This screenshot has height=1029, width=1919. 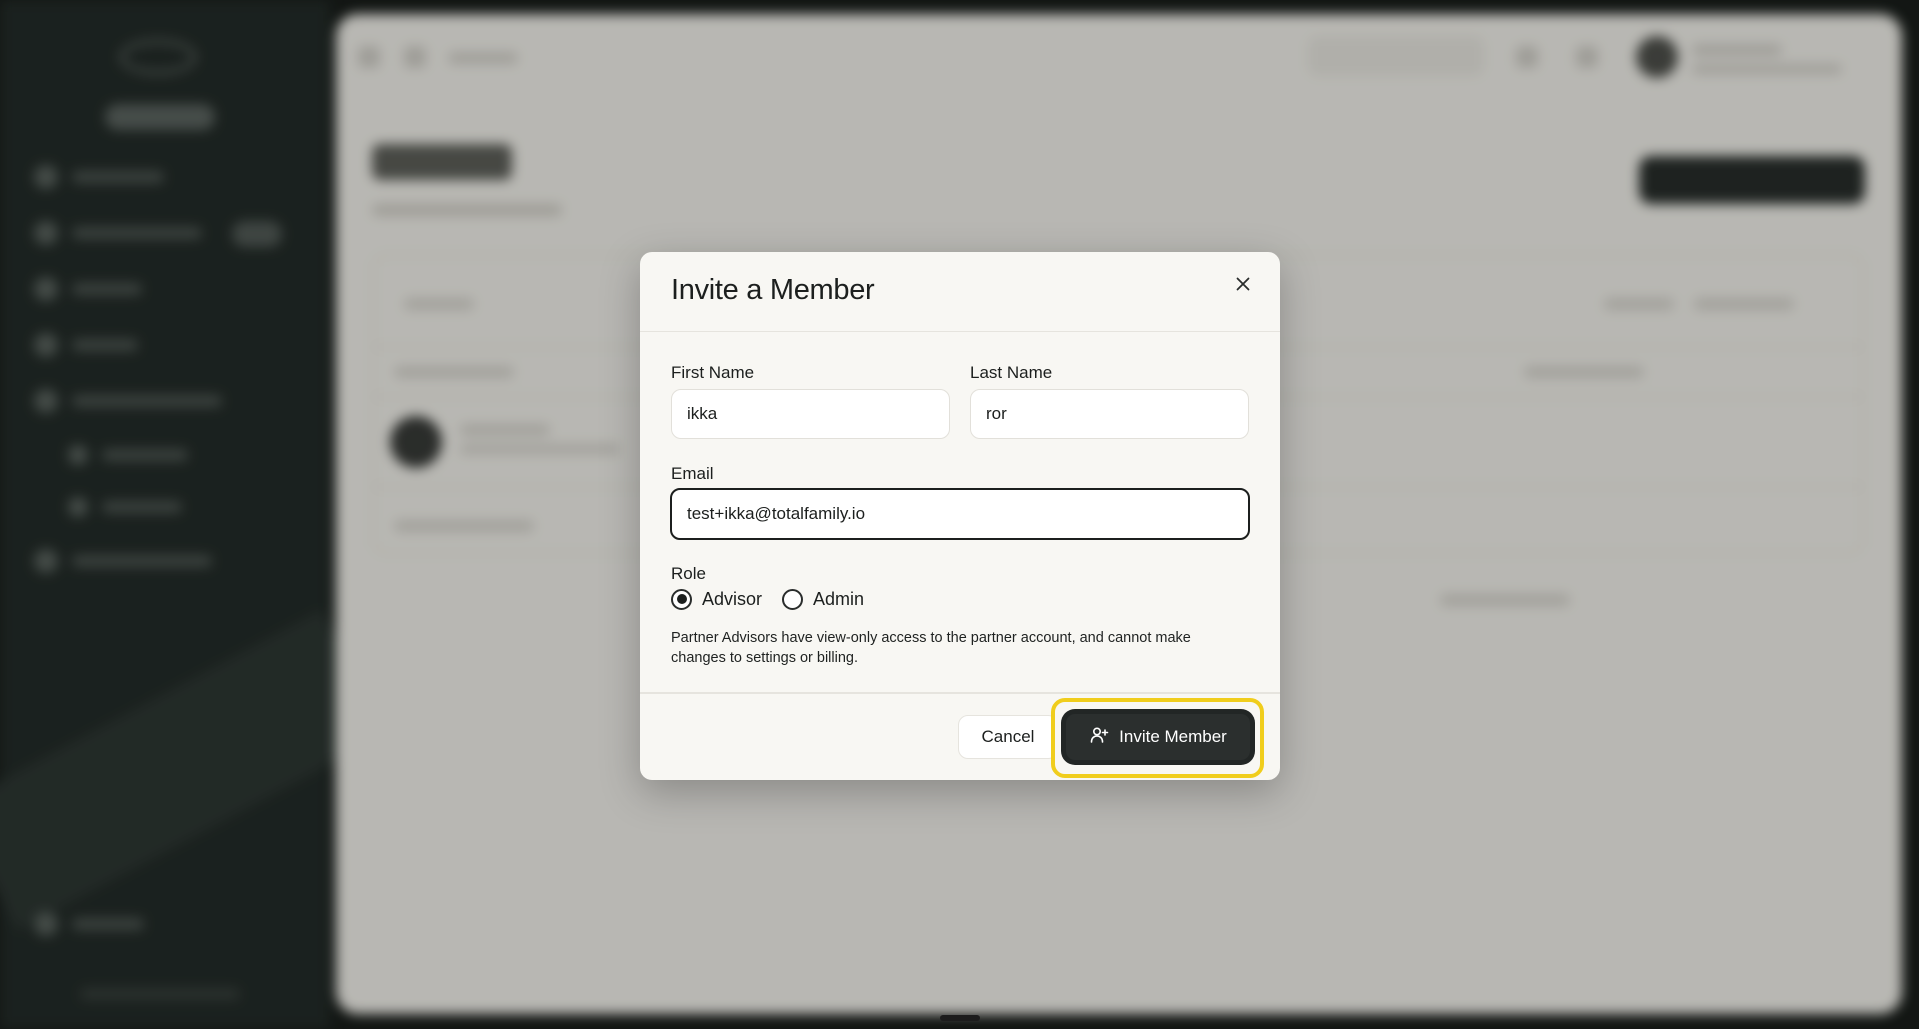 What do you see at coordinates (1173, 736) in the screenshot?
I see `invite-member-label: Invite Member` at bounding box center [1173, 736].